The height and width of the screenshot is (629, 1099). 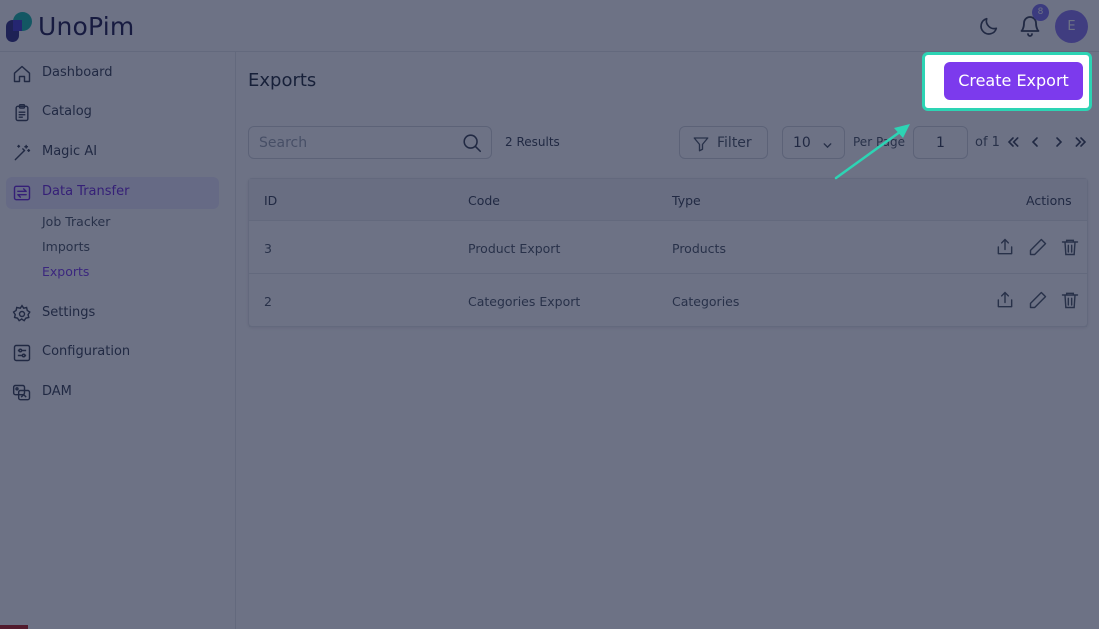 What do you see at coordinates (827, 143) in the screenshot?
I see `chevron-down-icon` at bounding box center [827, 143].